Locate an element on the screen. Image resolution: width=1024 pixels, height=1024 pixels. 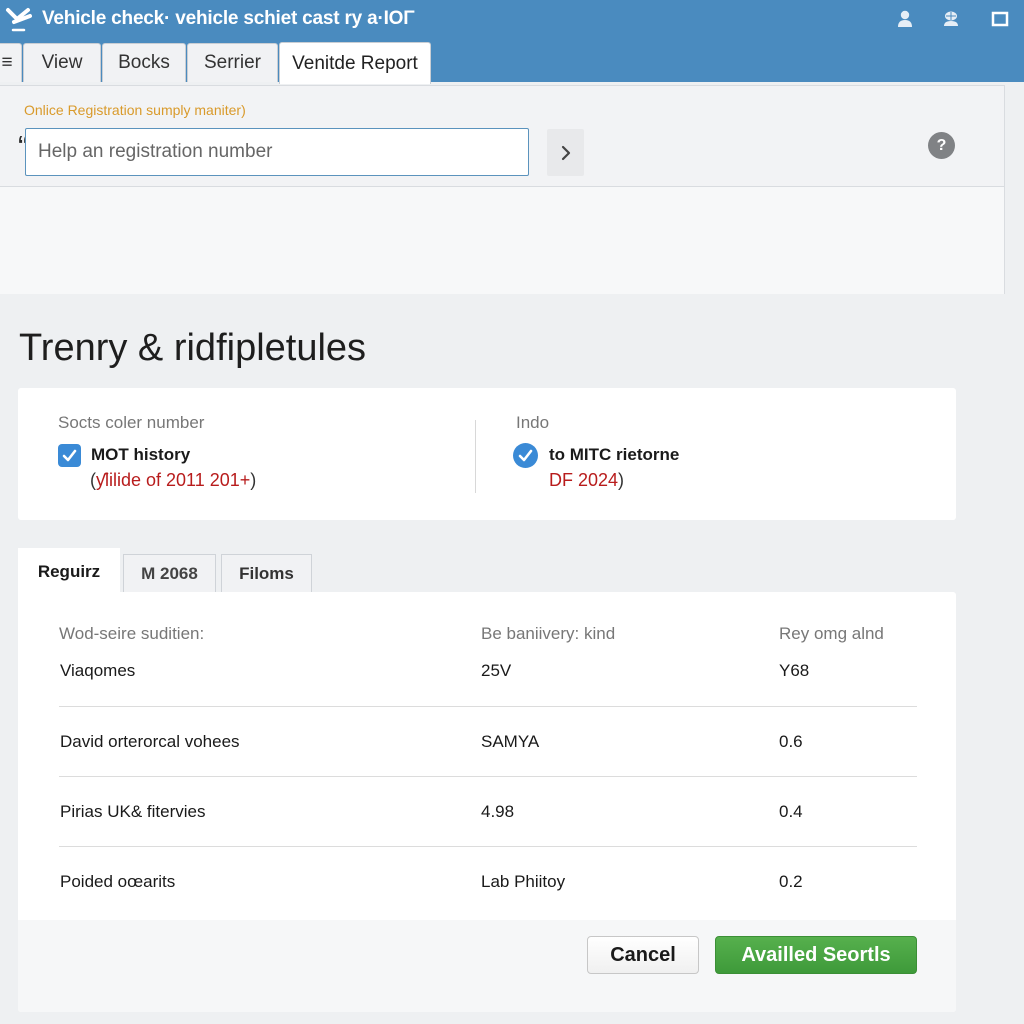
registration-number-input is located at coordinates (277, 152).